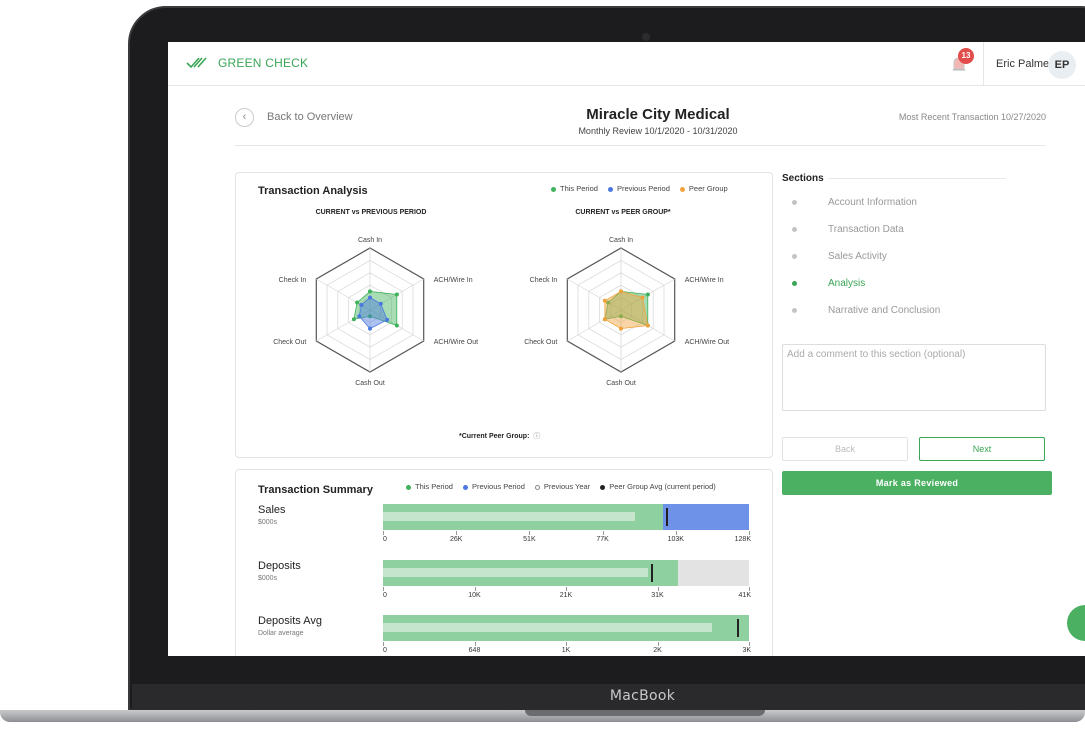  I want to click on green-check-logo-icon, so click(196, 63).